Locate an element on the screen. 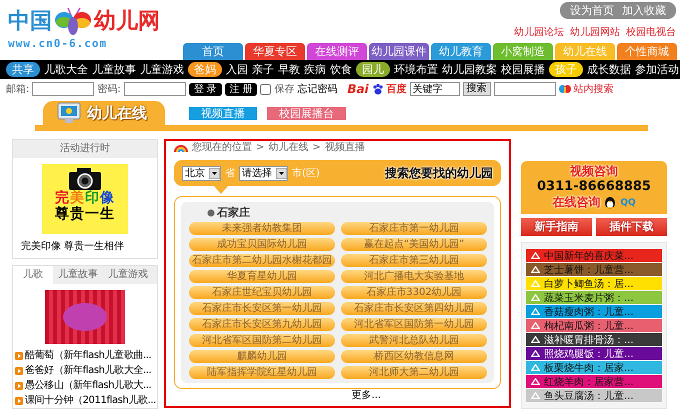 Image resolution: width=680 pixels, height=410 pixels. download-button: 插件下载 is located at coordinates (631, 227).